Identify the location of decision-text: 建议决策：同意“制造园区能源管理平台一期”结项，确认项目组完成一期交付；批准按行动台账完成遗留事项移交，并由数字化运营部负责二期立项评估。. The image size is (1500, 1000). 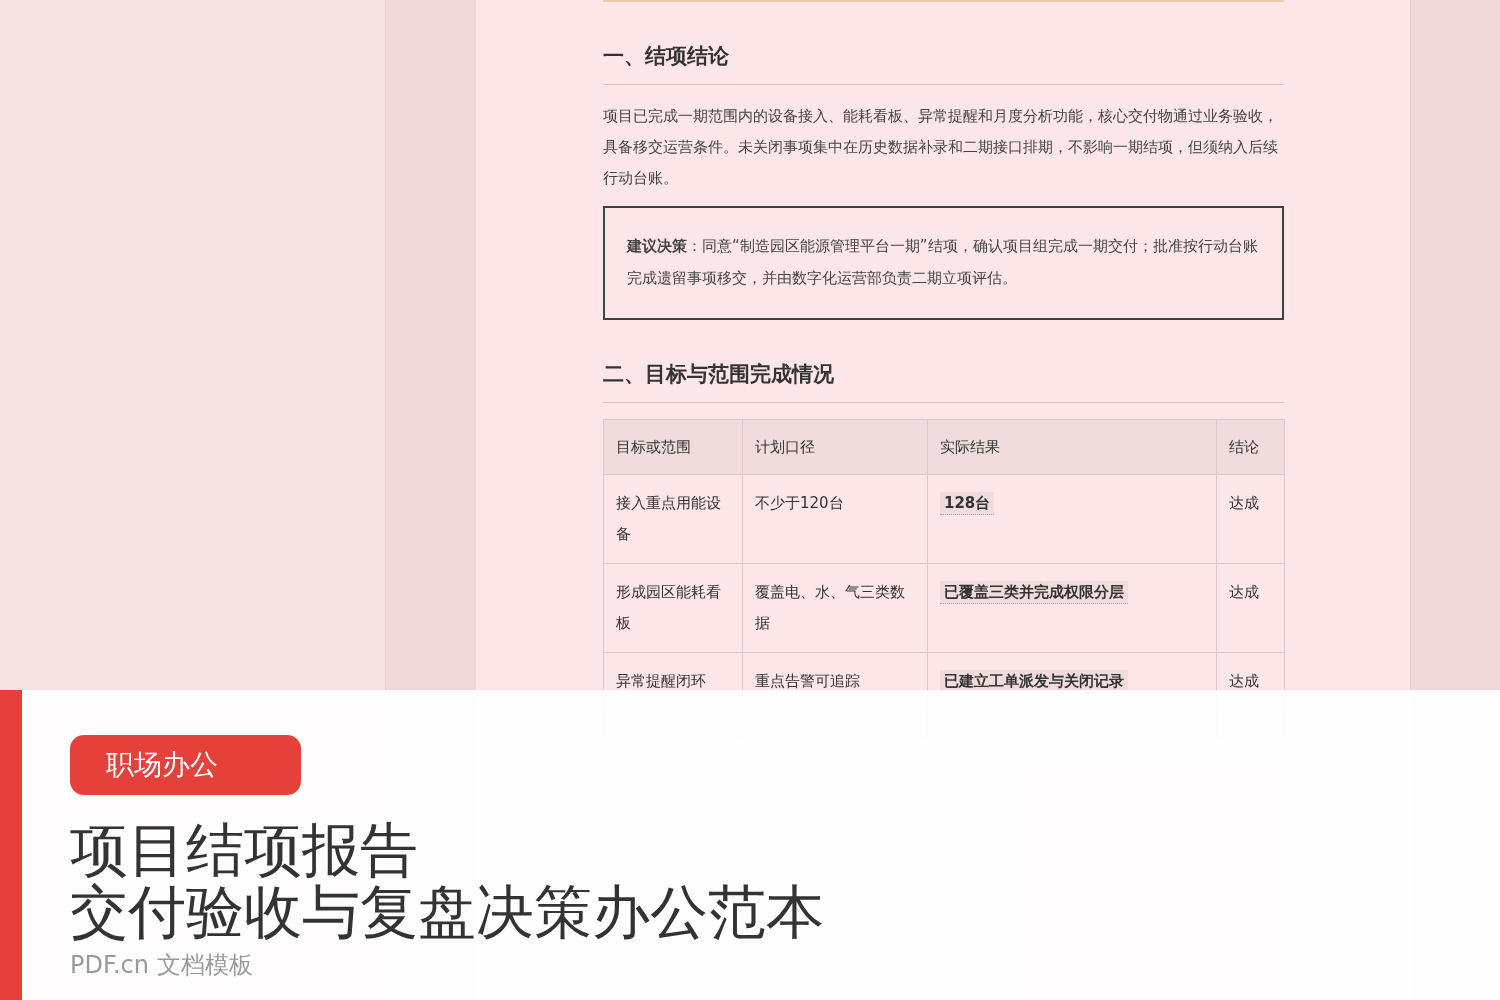
(943, 262).